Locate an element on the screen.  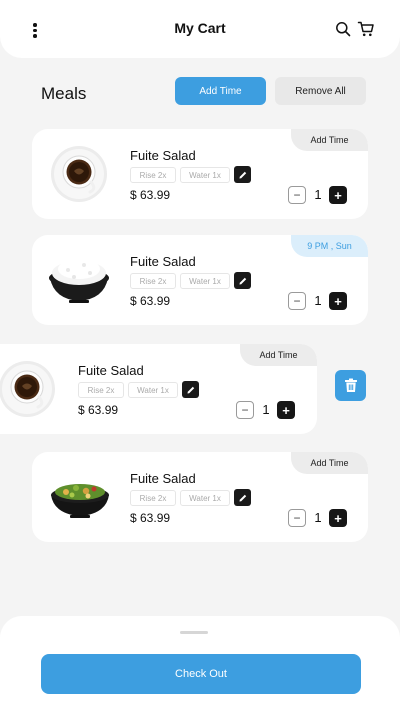
cart-icon is located at coordinates (366, 29).